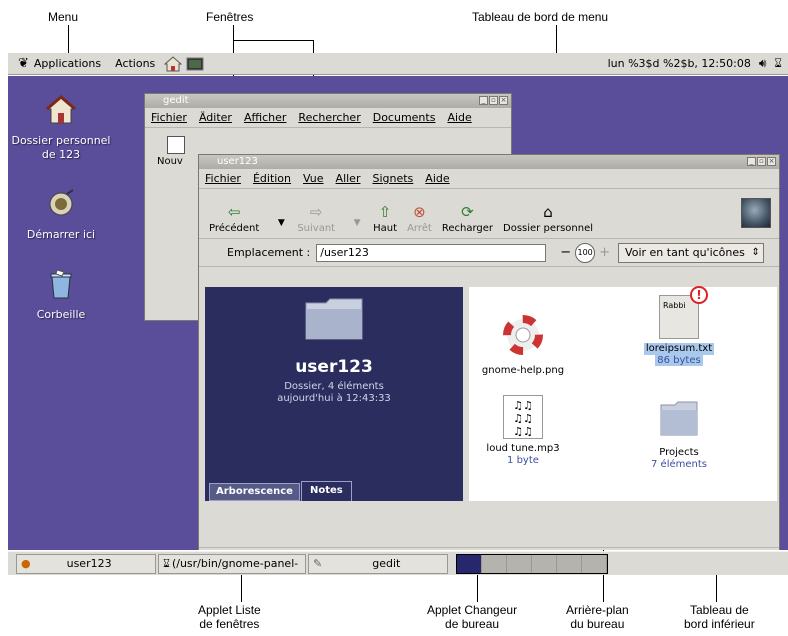 The height and width of the screenshot is (636, 788). I want to click on file-loud-tune: ♫♫ ♫♫ ♫♫ loud tune.mp3 1 byte, so click(523, 431).